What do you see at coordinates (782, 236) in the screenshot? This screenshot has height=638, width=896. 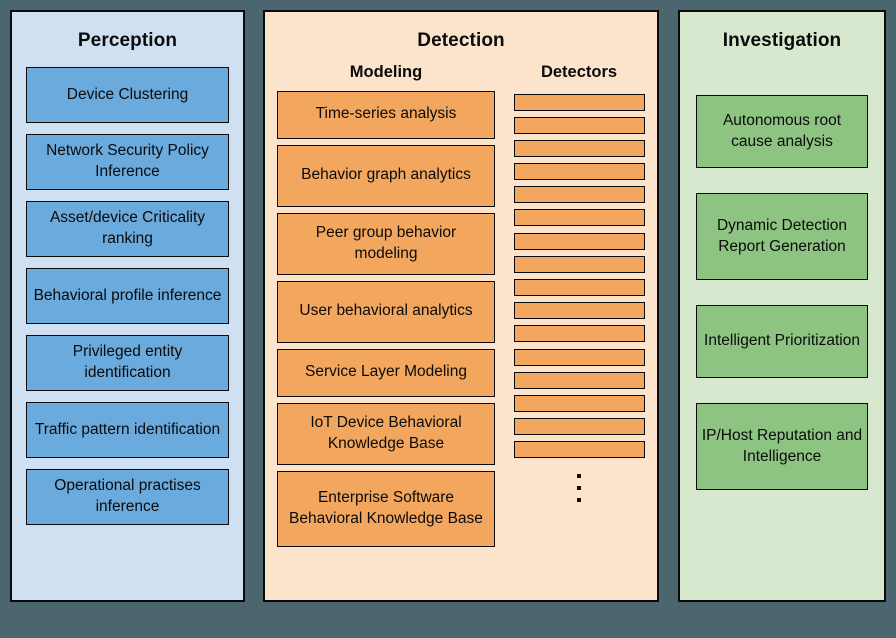 I see `investigation-item-dynamic-detection-report-generation: Dynamic Detection Report Generation` at bounding box center [782, 236].